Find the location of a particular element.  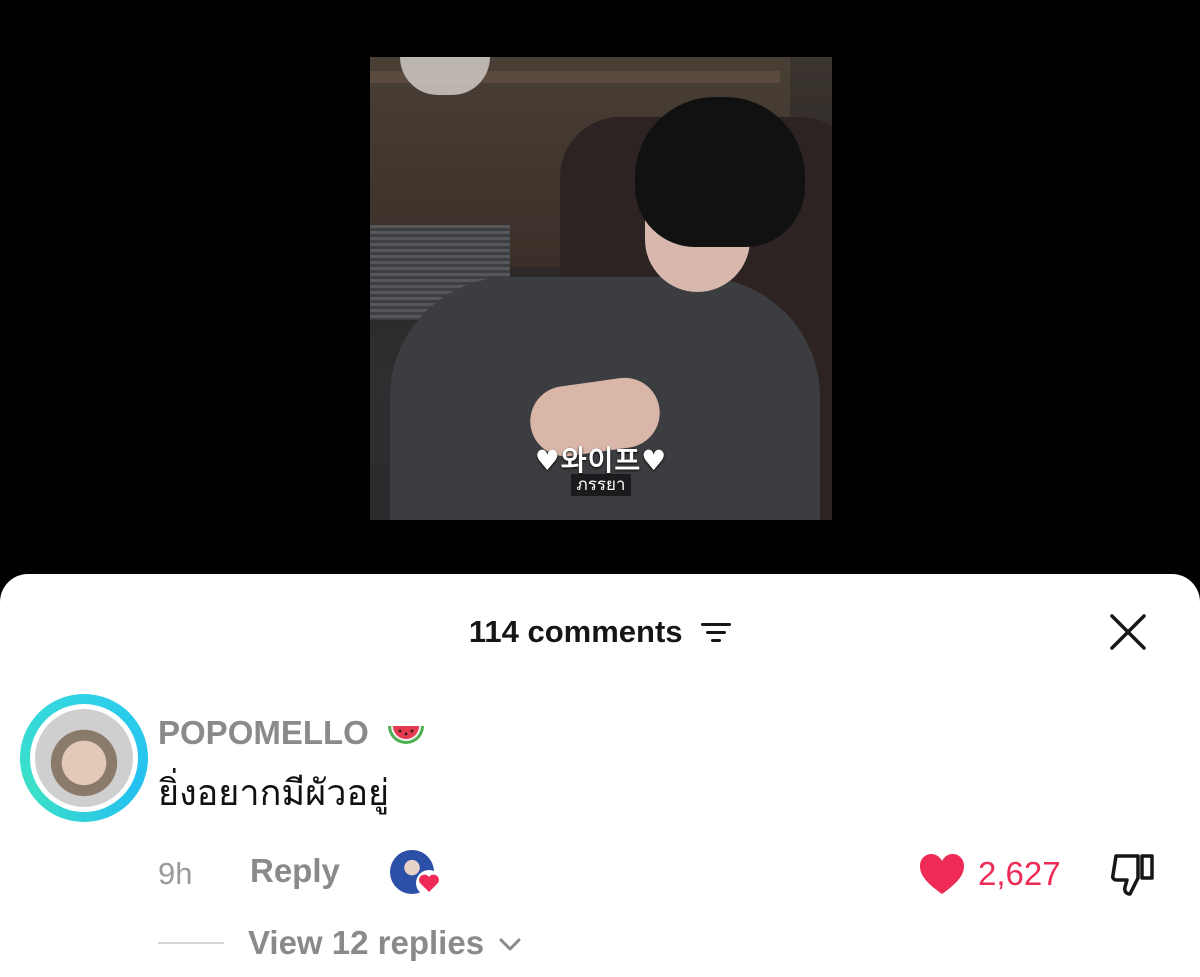

heart-icon is located at coordinates (942, 874).